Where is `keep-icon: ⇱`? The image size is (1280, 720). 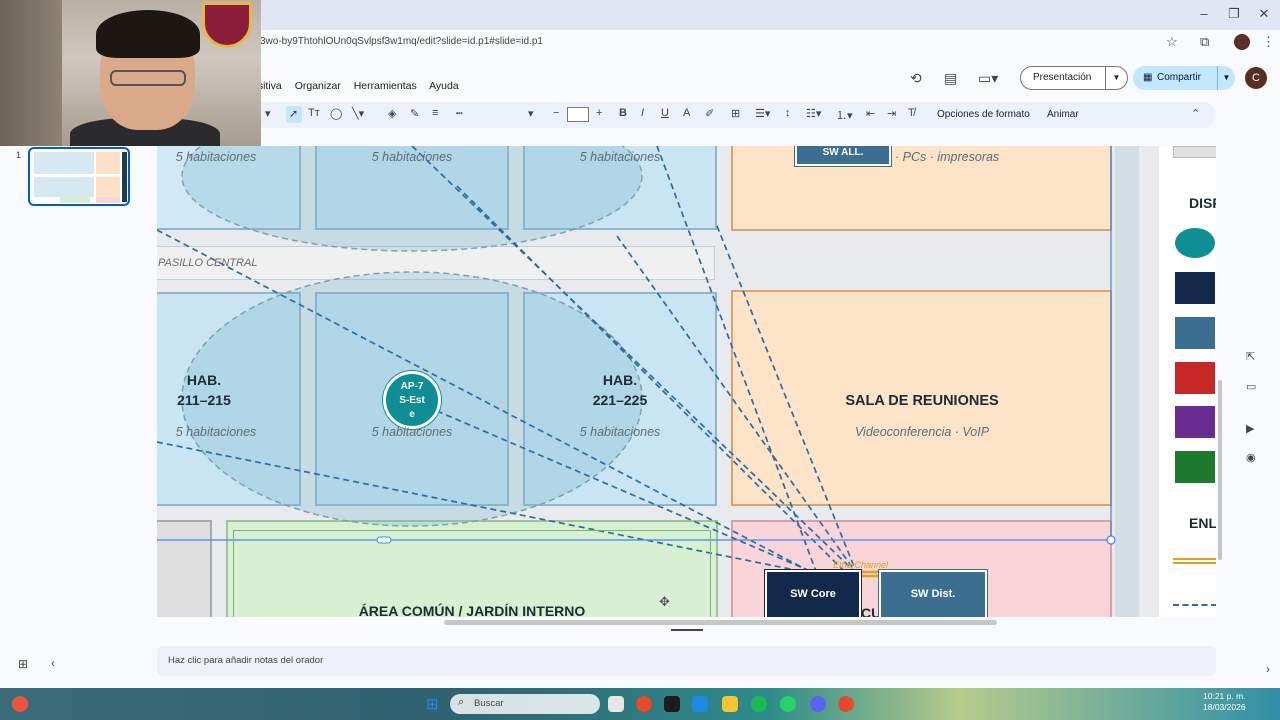 keep-icon: ⇱ is located at coordinates (1250, 356).